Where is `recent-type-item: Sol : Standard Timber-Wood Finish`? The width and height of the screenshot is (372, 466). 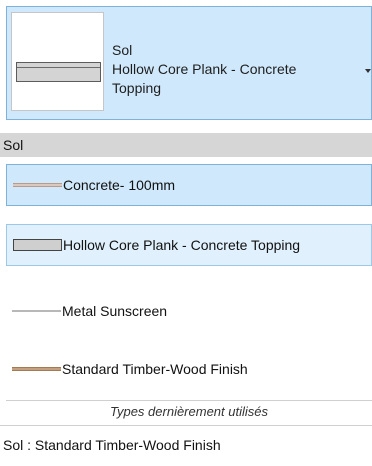
recent-type-item: Sol : Standard Timber-Wood Finish is located at coordinates (112, 445).